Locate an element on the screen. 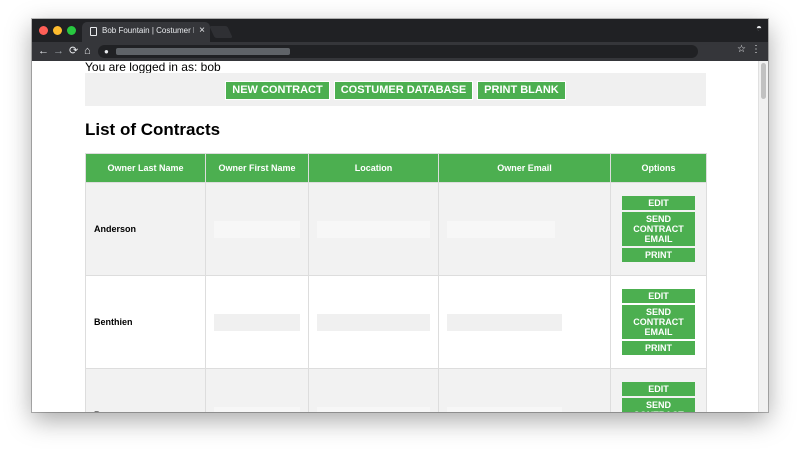 The height and width of the screenshot is (459, 800). column-header-first-name: Owner First Name is located at coordinates (257, 168).